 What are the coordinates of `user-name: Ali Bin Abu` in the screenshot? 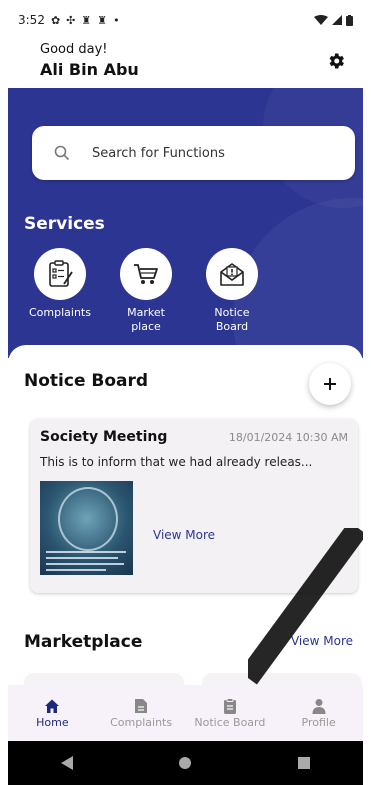 It's located at (89, 69).